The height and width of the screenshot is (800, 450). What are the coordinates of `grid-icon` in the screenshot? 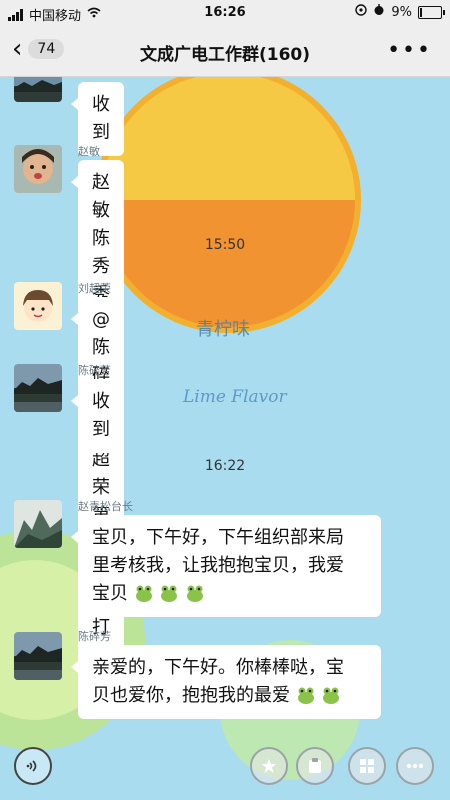 It's located at (367, 766).